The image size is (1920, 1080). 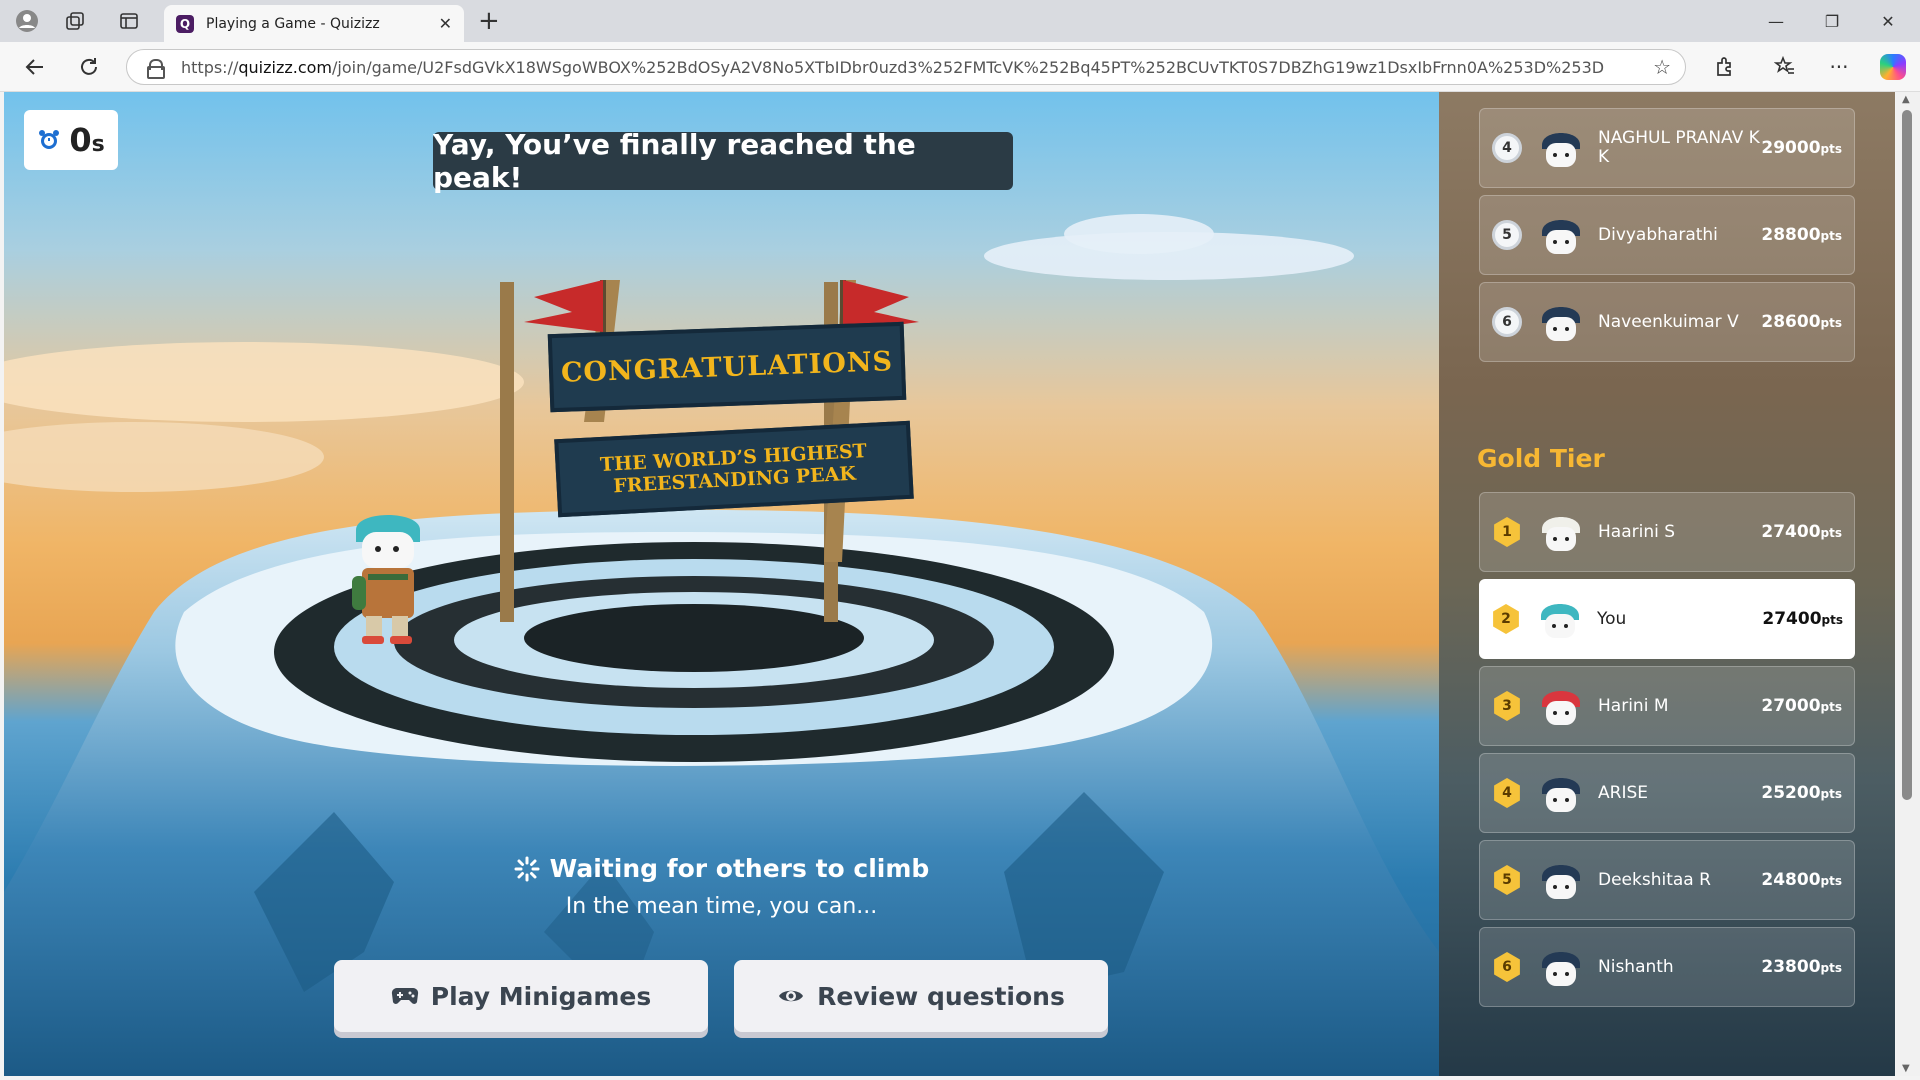 I want to click on browser-tab-bar: Q Playing a Game - Quizizz ✕ + — ❐ ✕, so click(x=960, y=21).